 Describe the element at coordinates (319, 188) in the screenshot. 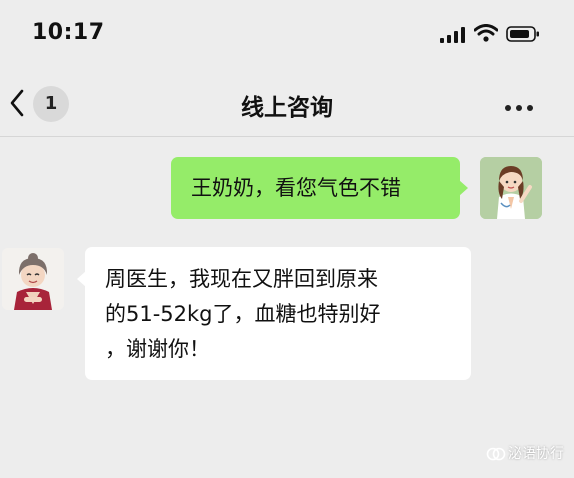

I see `message-bubble-sent: 王奶奶，看您气色不错` at that location.